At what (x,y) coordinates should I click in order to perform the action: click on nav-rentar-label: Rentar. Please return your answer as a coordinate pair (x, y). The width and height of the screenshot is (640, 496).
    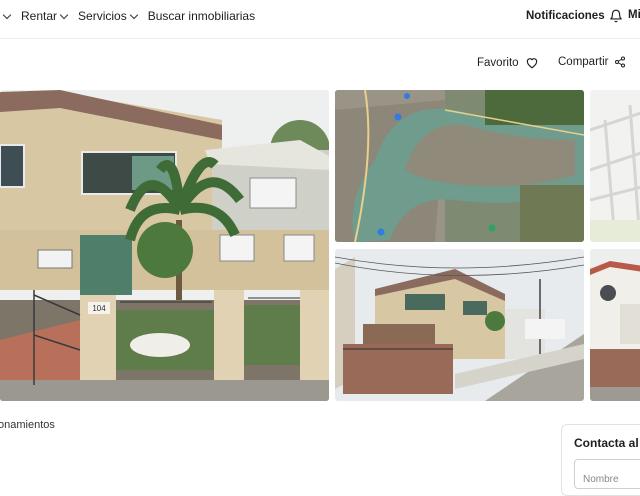
    Looking at the image, I should click on (39, 16).